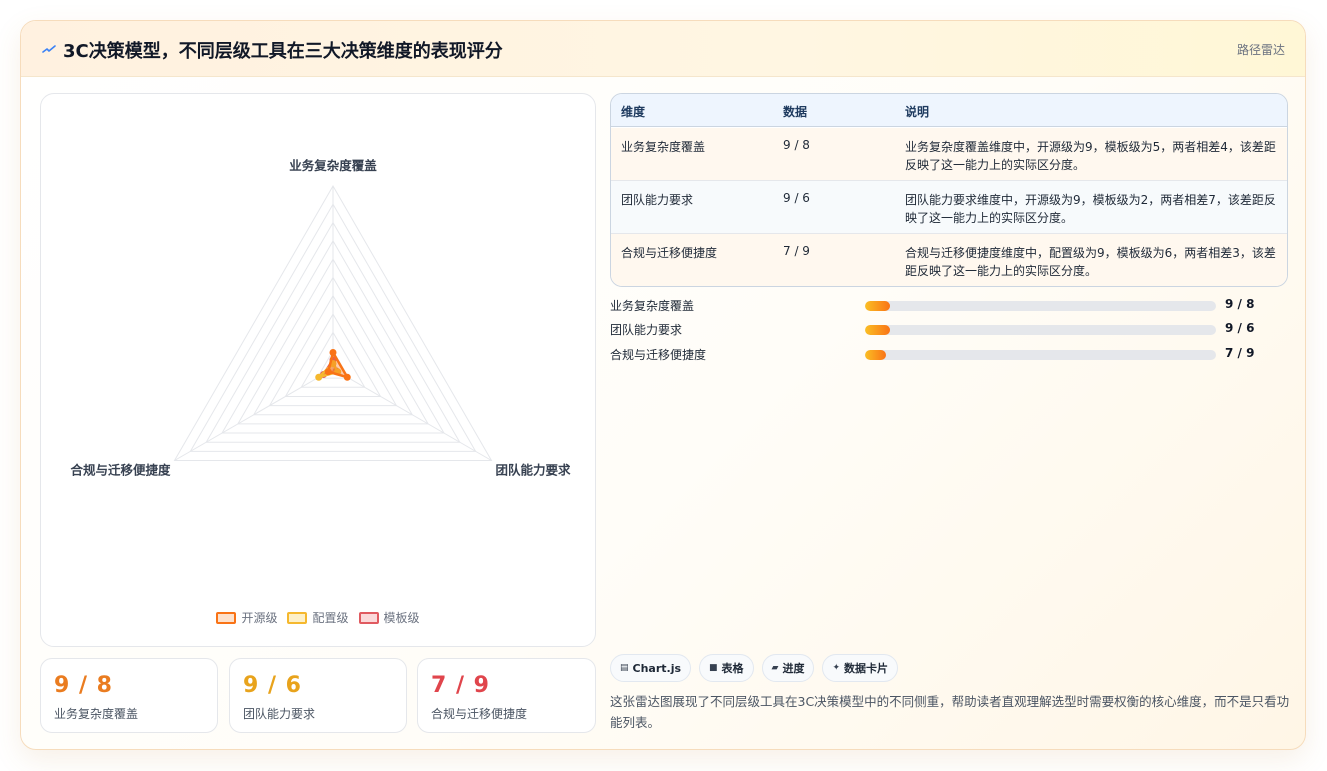  I want to click on progress-label: 业务复杂度覆盖, so click(652, 306).